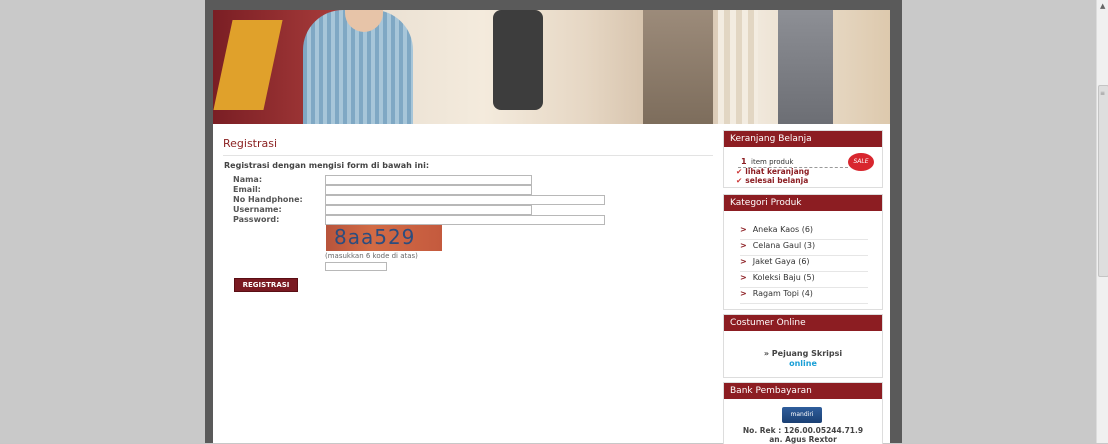 The width and height of the screenshot is (1108, 444). I want to click on selesai-belanja-link: ✔ selesai belanja, so click(772, 180).